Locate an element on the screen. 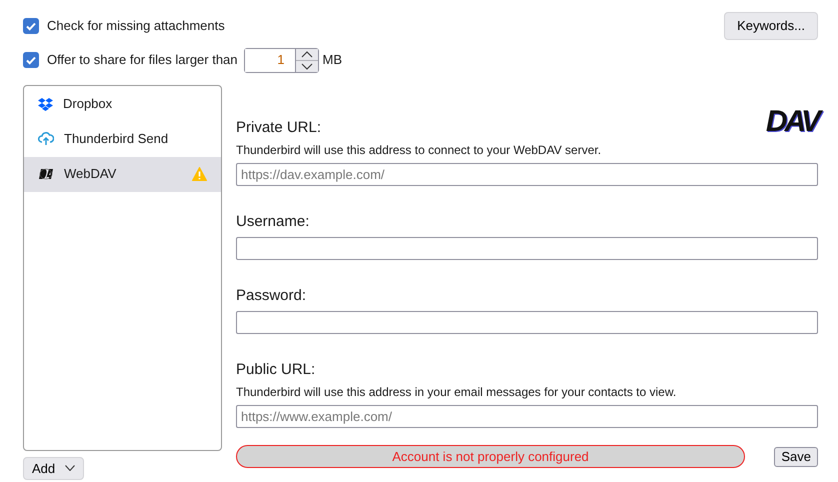  add-button: Add is located at coordinates (53, 468).